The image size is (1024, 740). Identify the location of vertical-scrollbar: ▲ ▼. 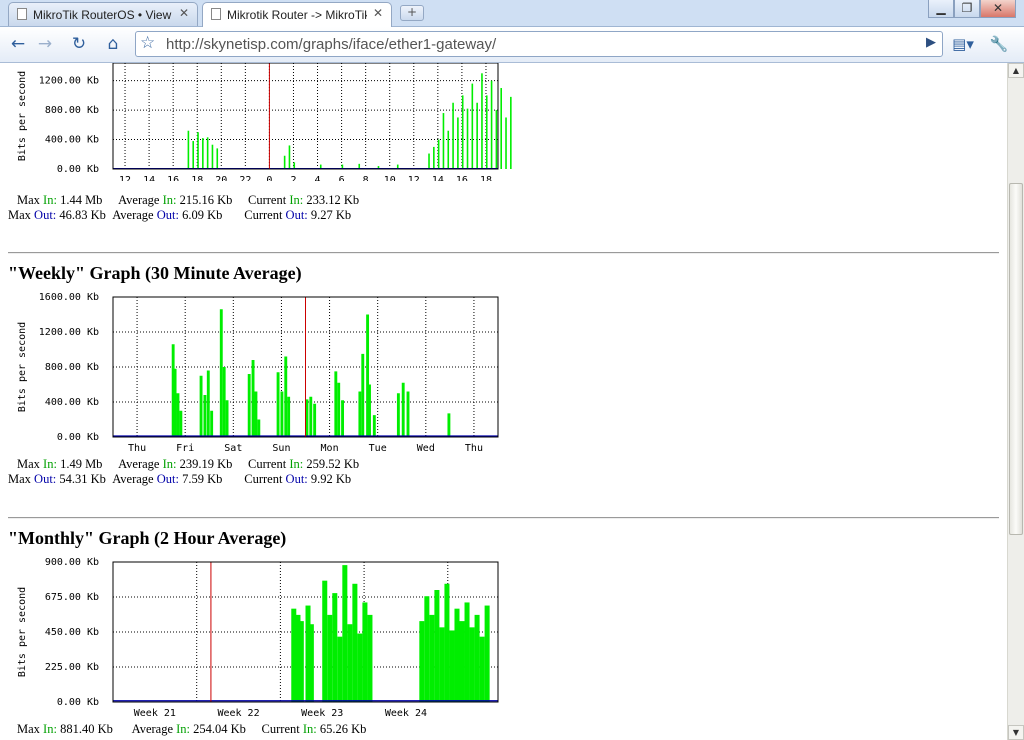
(1015, 401).